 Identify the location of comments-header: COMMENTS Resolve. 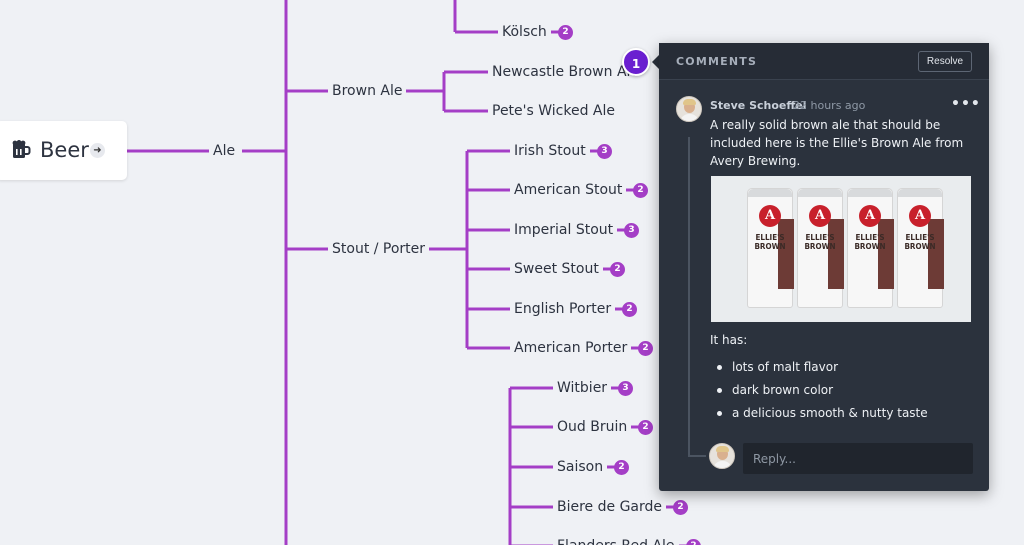
(824, 61).